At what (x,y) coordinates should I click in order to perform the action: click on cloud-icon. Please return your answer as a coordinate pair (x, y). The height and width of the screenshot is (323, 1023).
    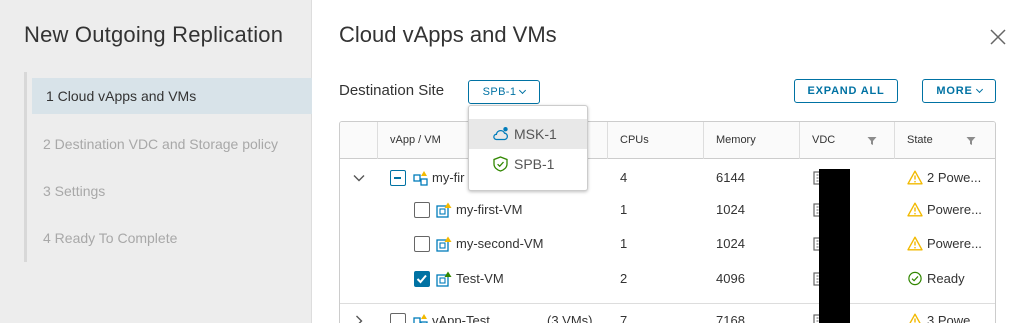
    Looking at the image, I should click on (500, 134).